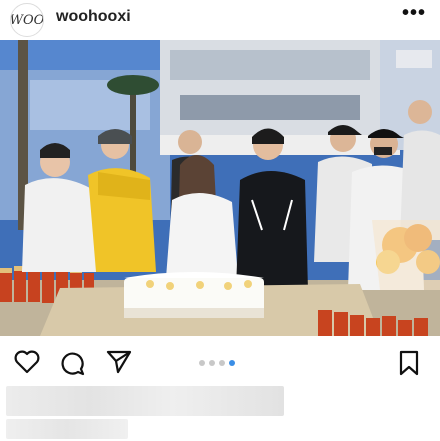 This screenshot has width=440, height=441. What do you see at coordinates (119, 364) in the screenshot?
I see `share-icon` at bounding box center [119, 364].